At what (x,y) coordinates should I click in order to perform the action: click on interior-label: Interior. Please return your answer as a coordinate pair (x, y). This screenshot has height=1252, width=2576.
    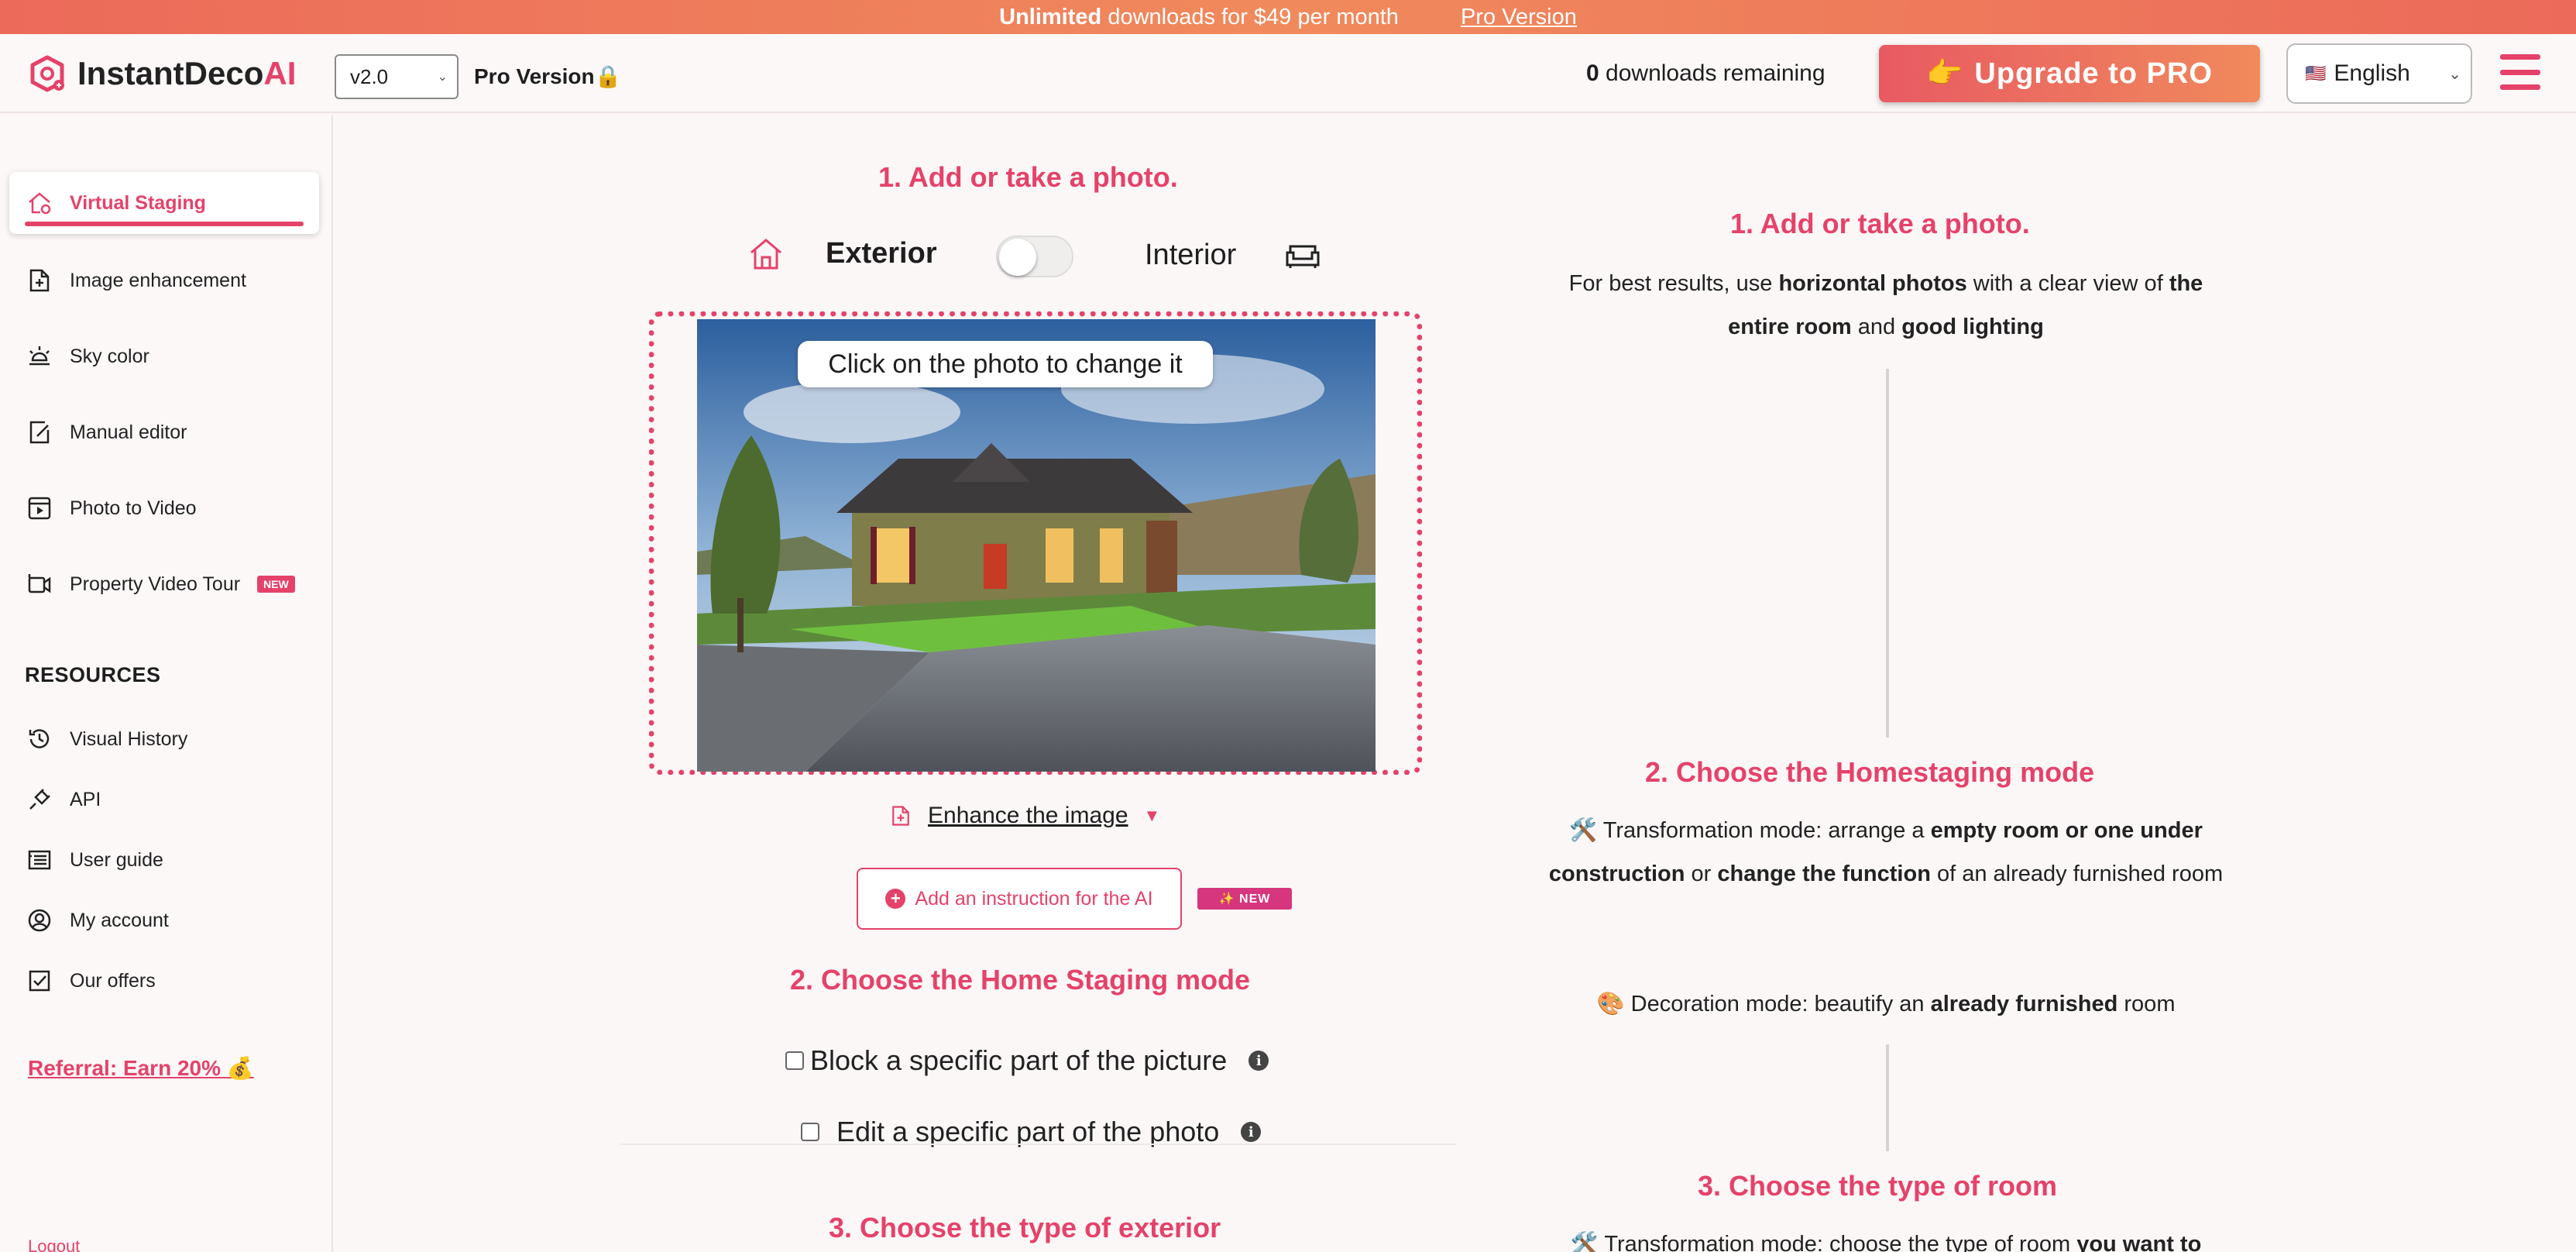
    Looking at the image, I should click on (1190, 255).